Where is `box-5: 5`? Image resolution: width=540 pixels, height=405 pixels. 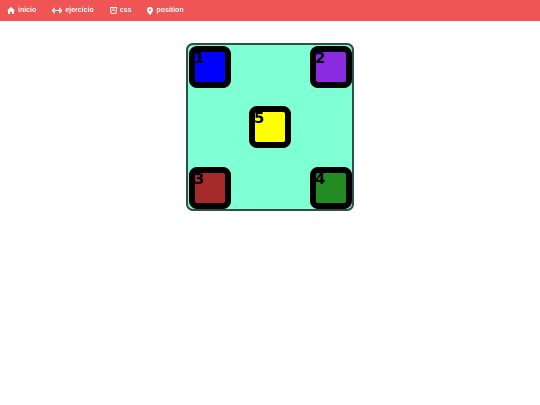 box-5: 5 is located at coordinates (270, 127).